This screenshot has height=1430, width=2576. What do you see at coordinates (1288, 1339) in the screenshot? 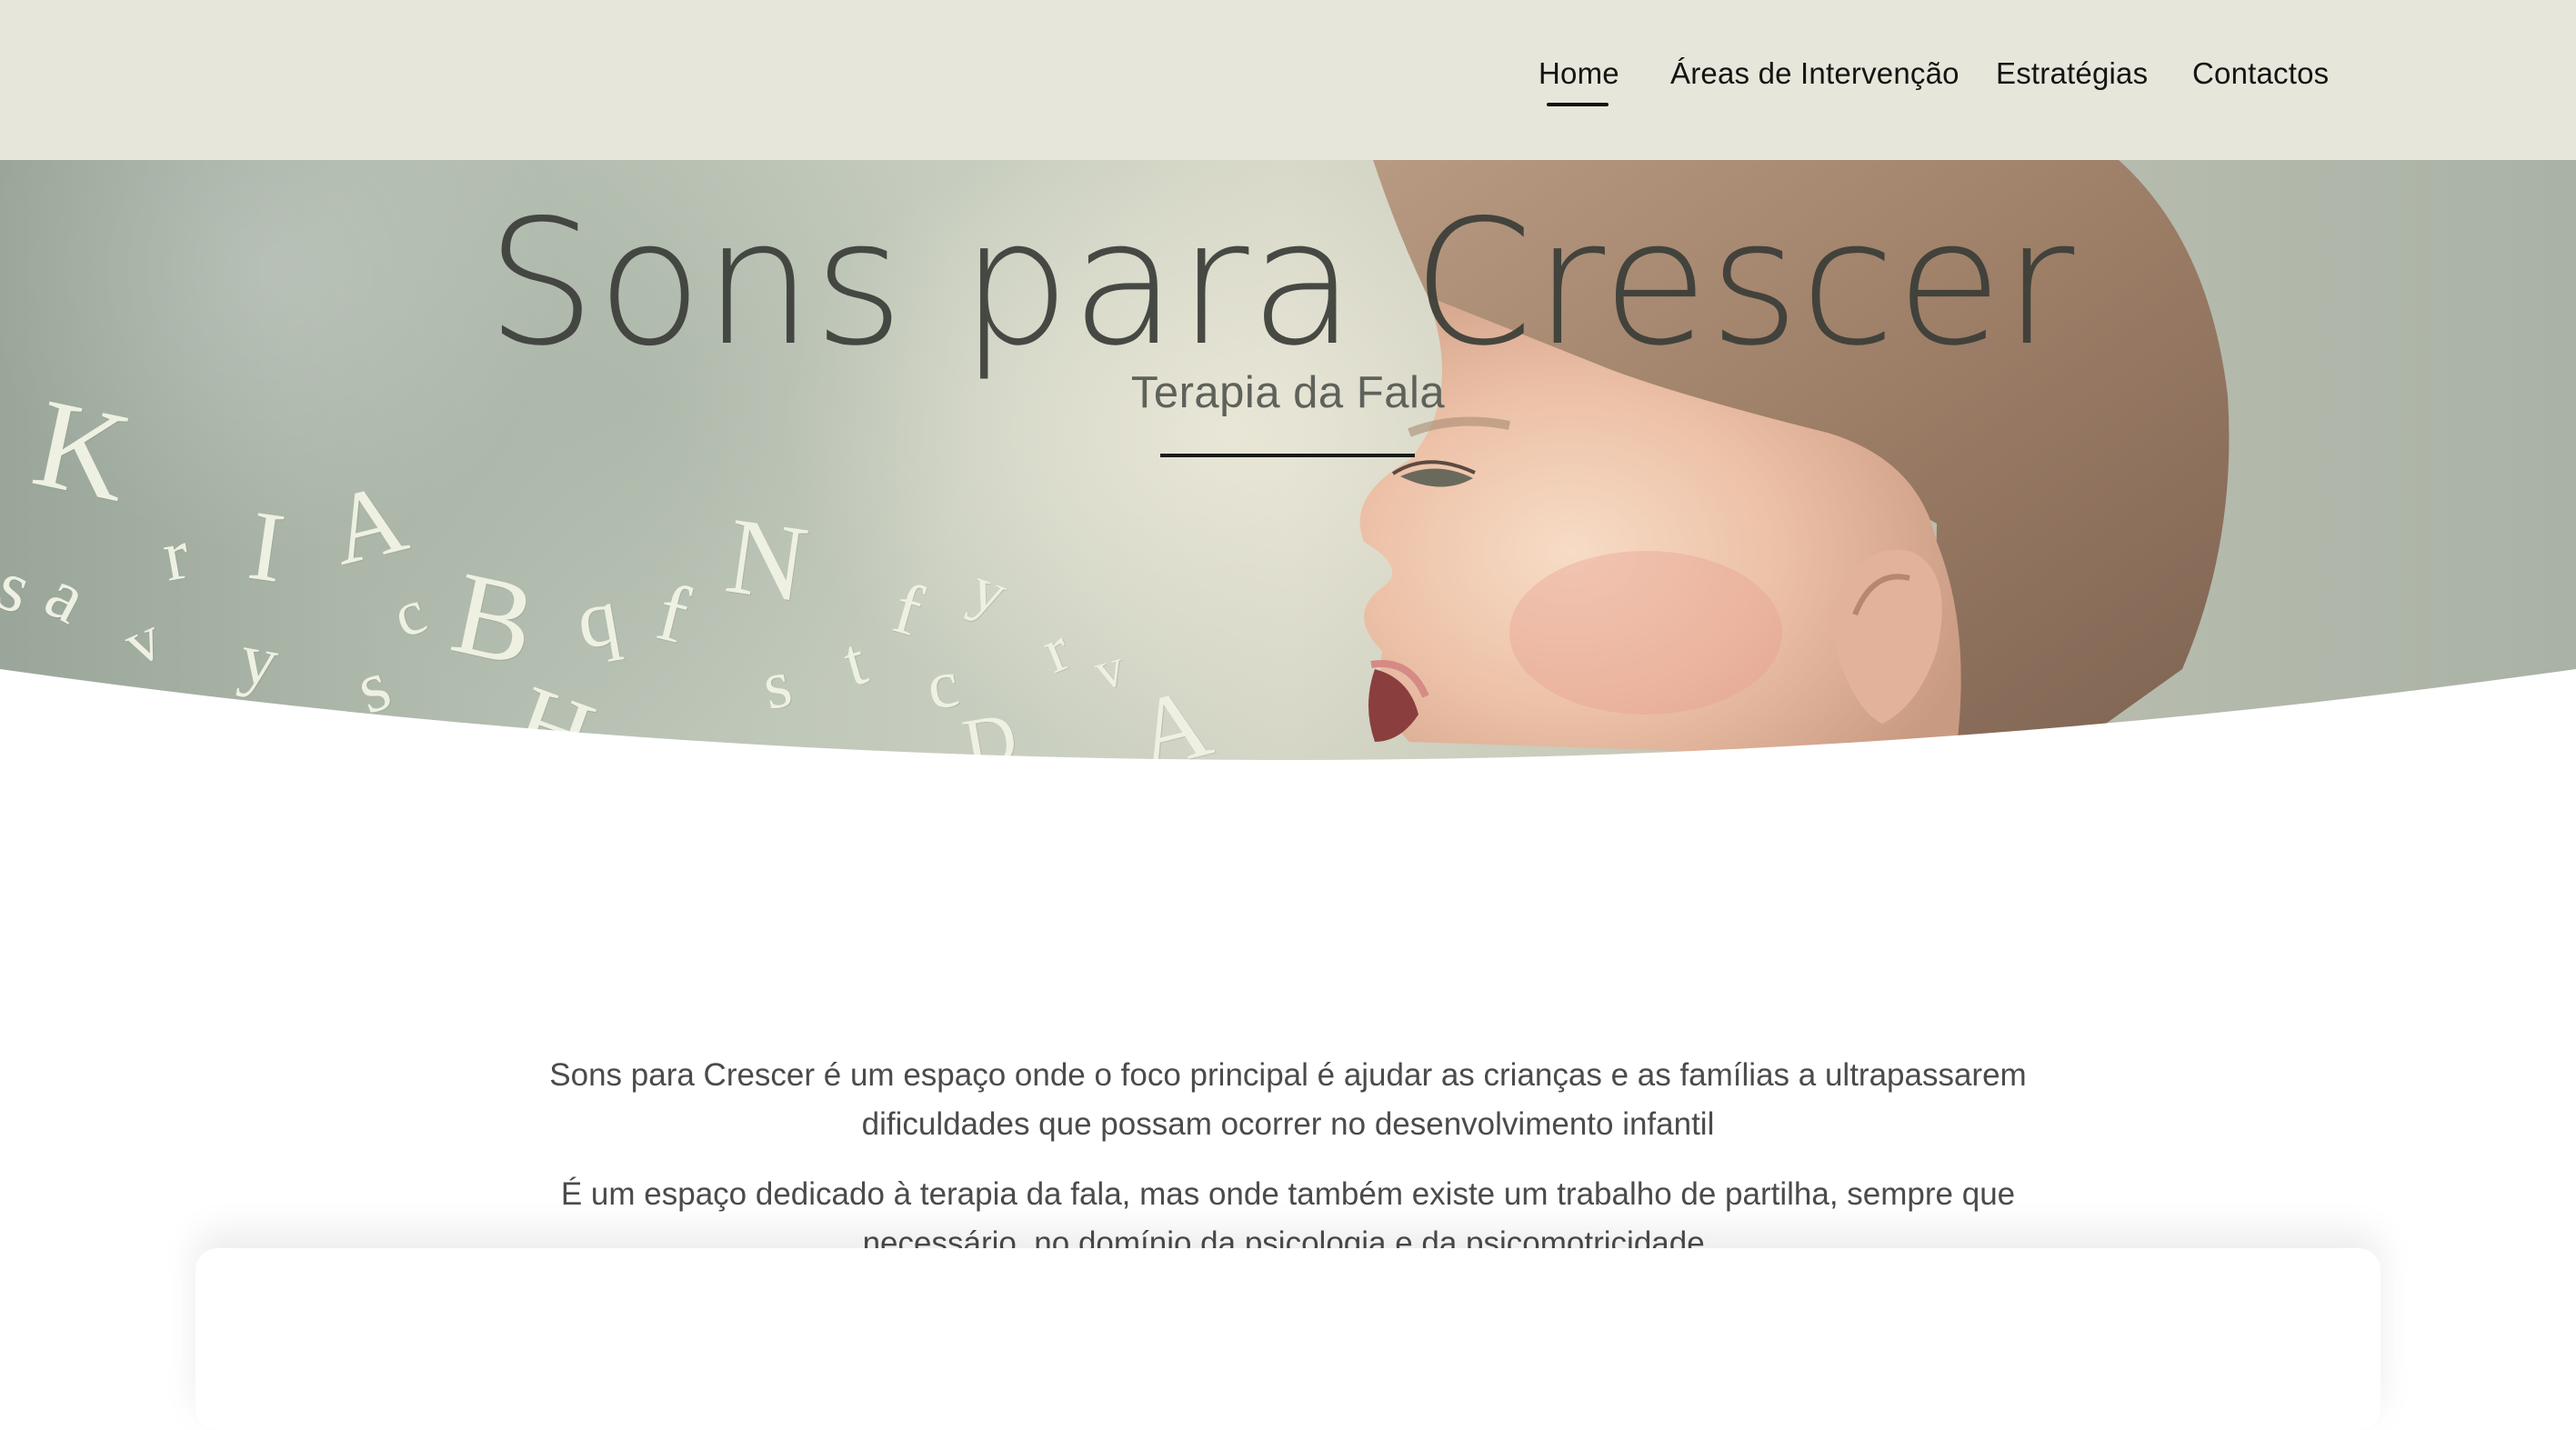
I see `next-section-card` at bounding box center [1288, 1339].